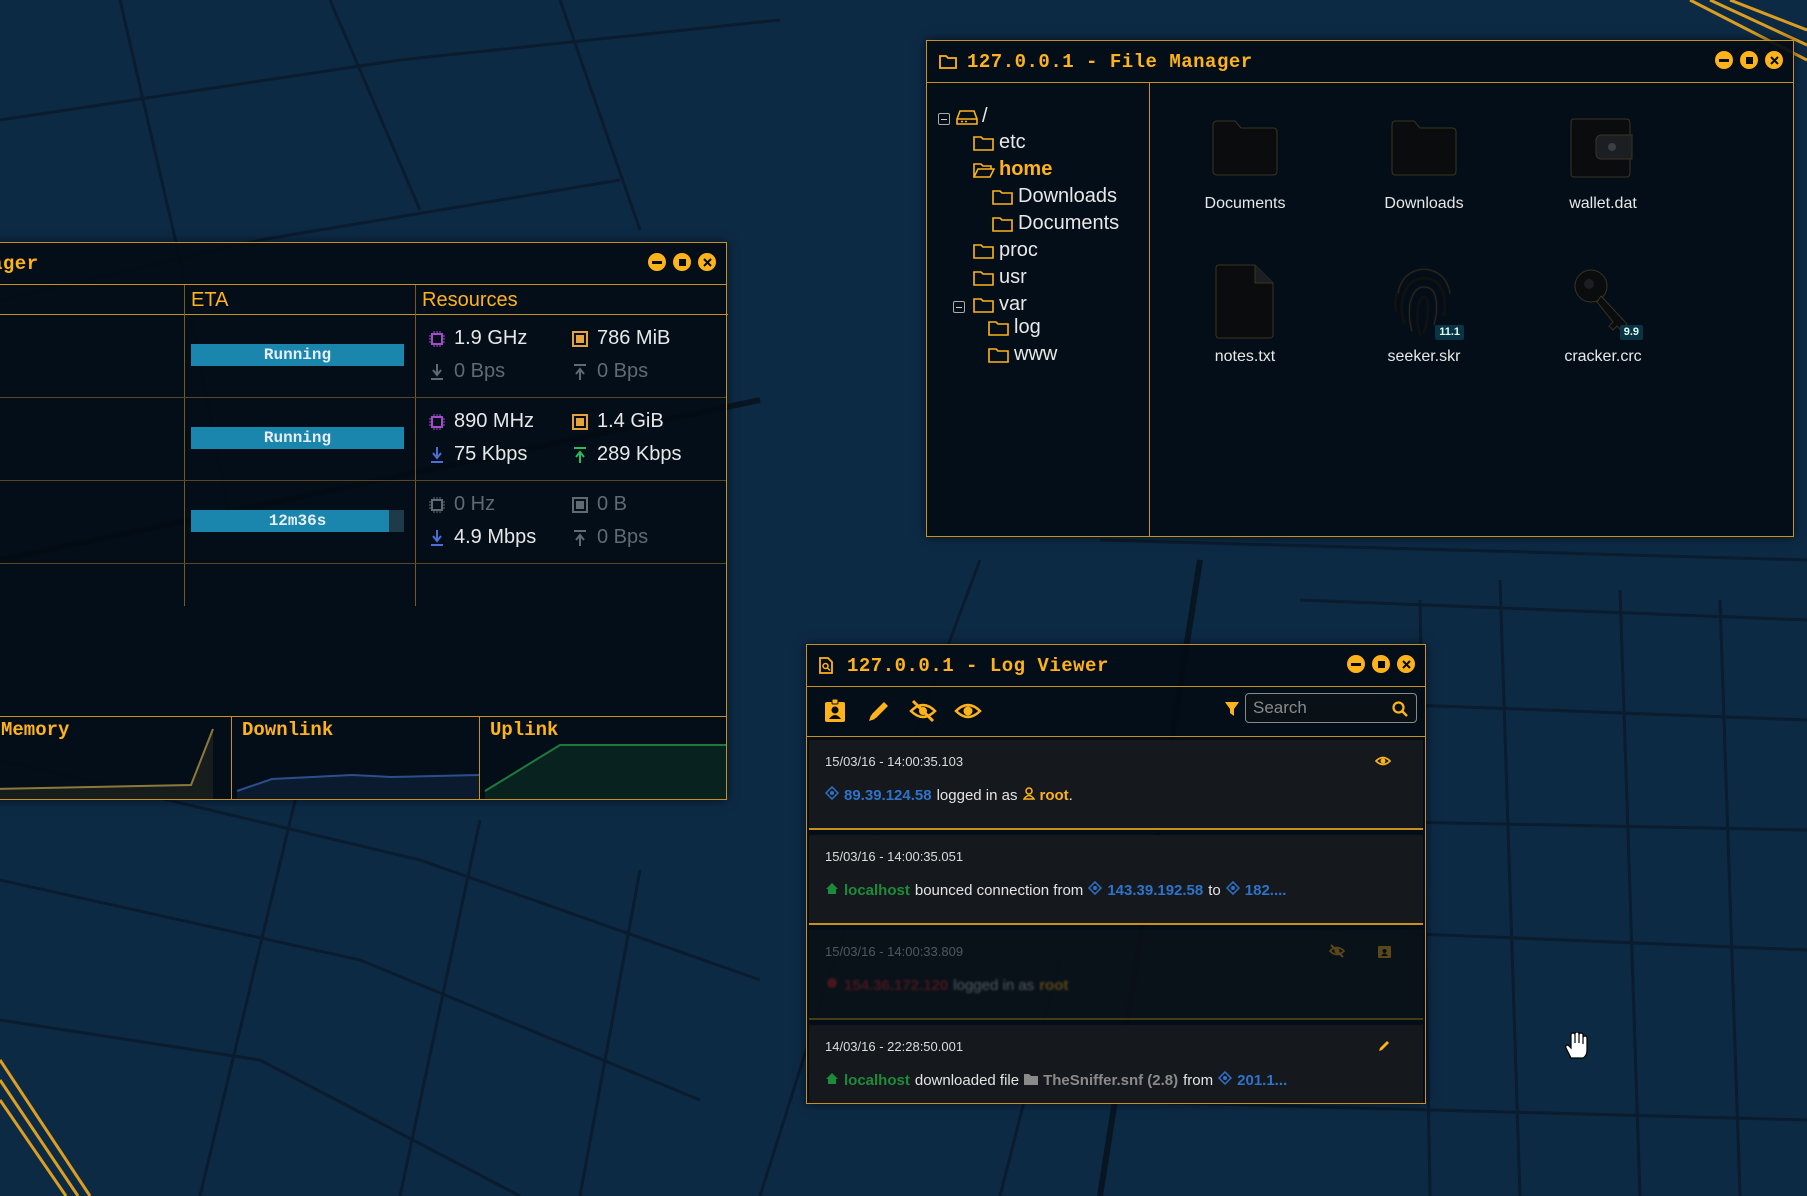  What do you see at coordinates (1245, 313) in the screenshot?
I see `file-item: notes.txt` at bounding box center [1245, 313].